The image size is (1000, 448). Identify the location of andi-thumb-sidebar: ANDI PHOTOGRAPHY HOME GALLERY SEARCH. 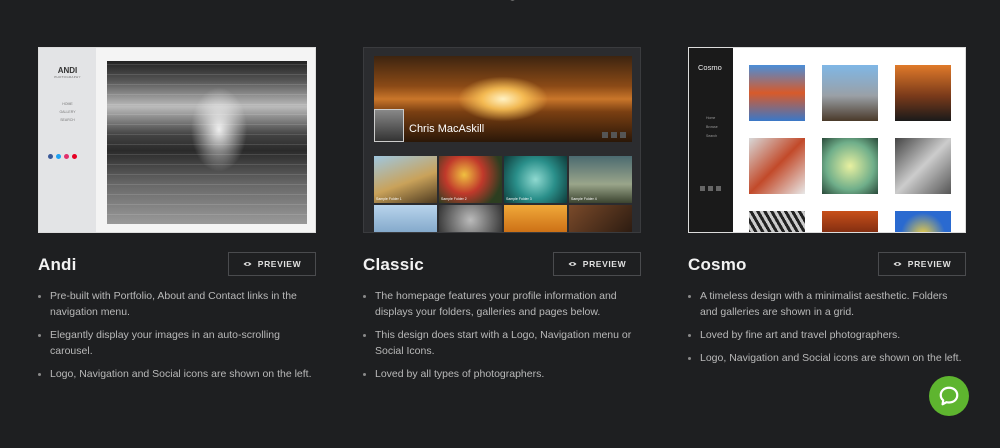
(67, 140).